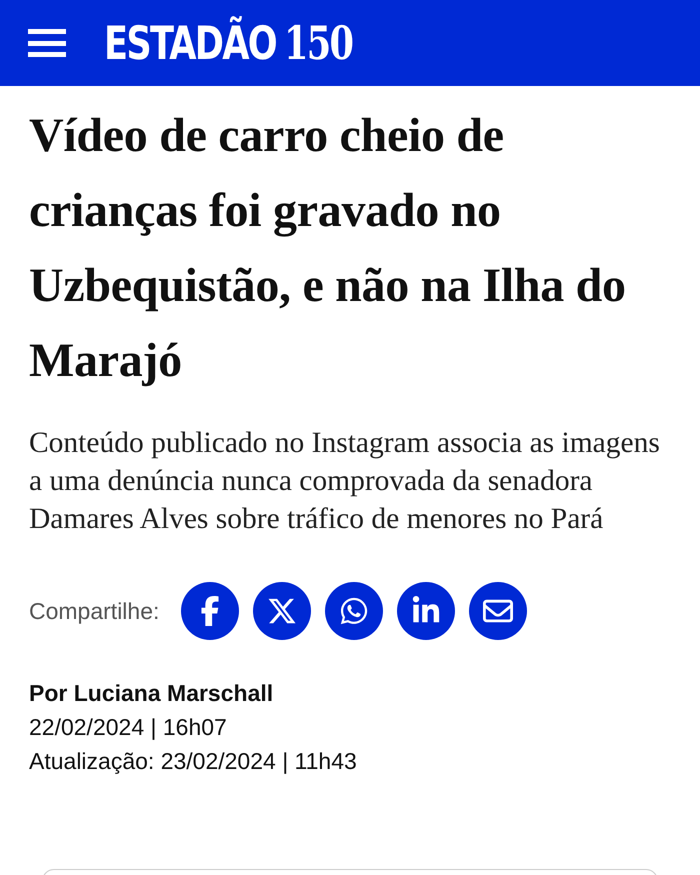  What do you see at coordinates (151, 693) in the screenshot?
I see `author-name: Por Luciana Marschall` at bounding box center [151, 693].